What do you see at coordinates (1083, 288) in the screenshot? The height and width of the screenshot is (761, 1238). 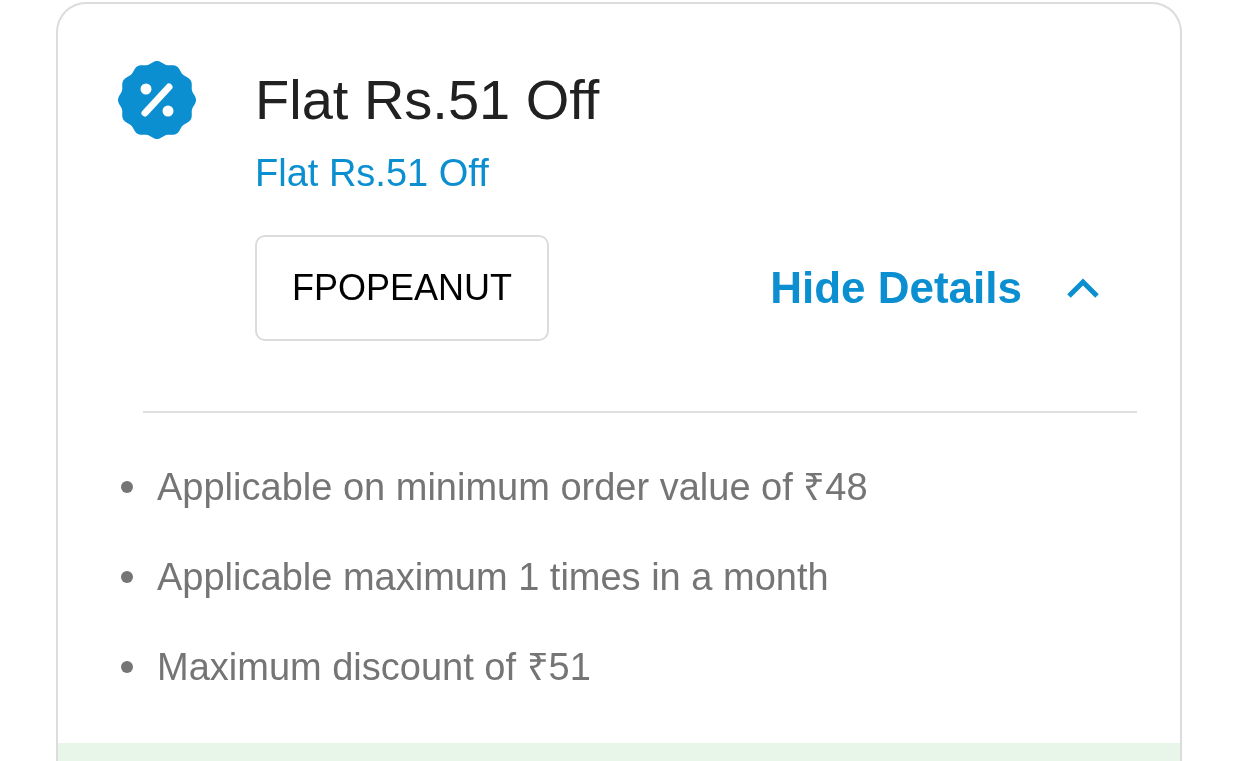 I see `chevron-up-icon` at bounding box center [1083, 288].